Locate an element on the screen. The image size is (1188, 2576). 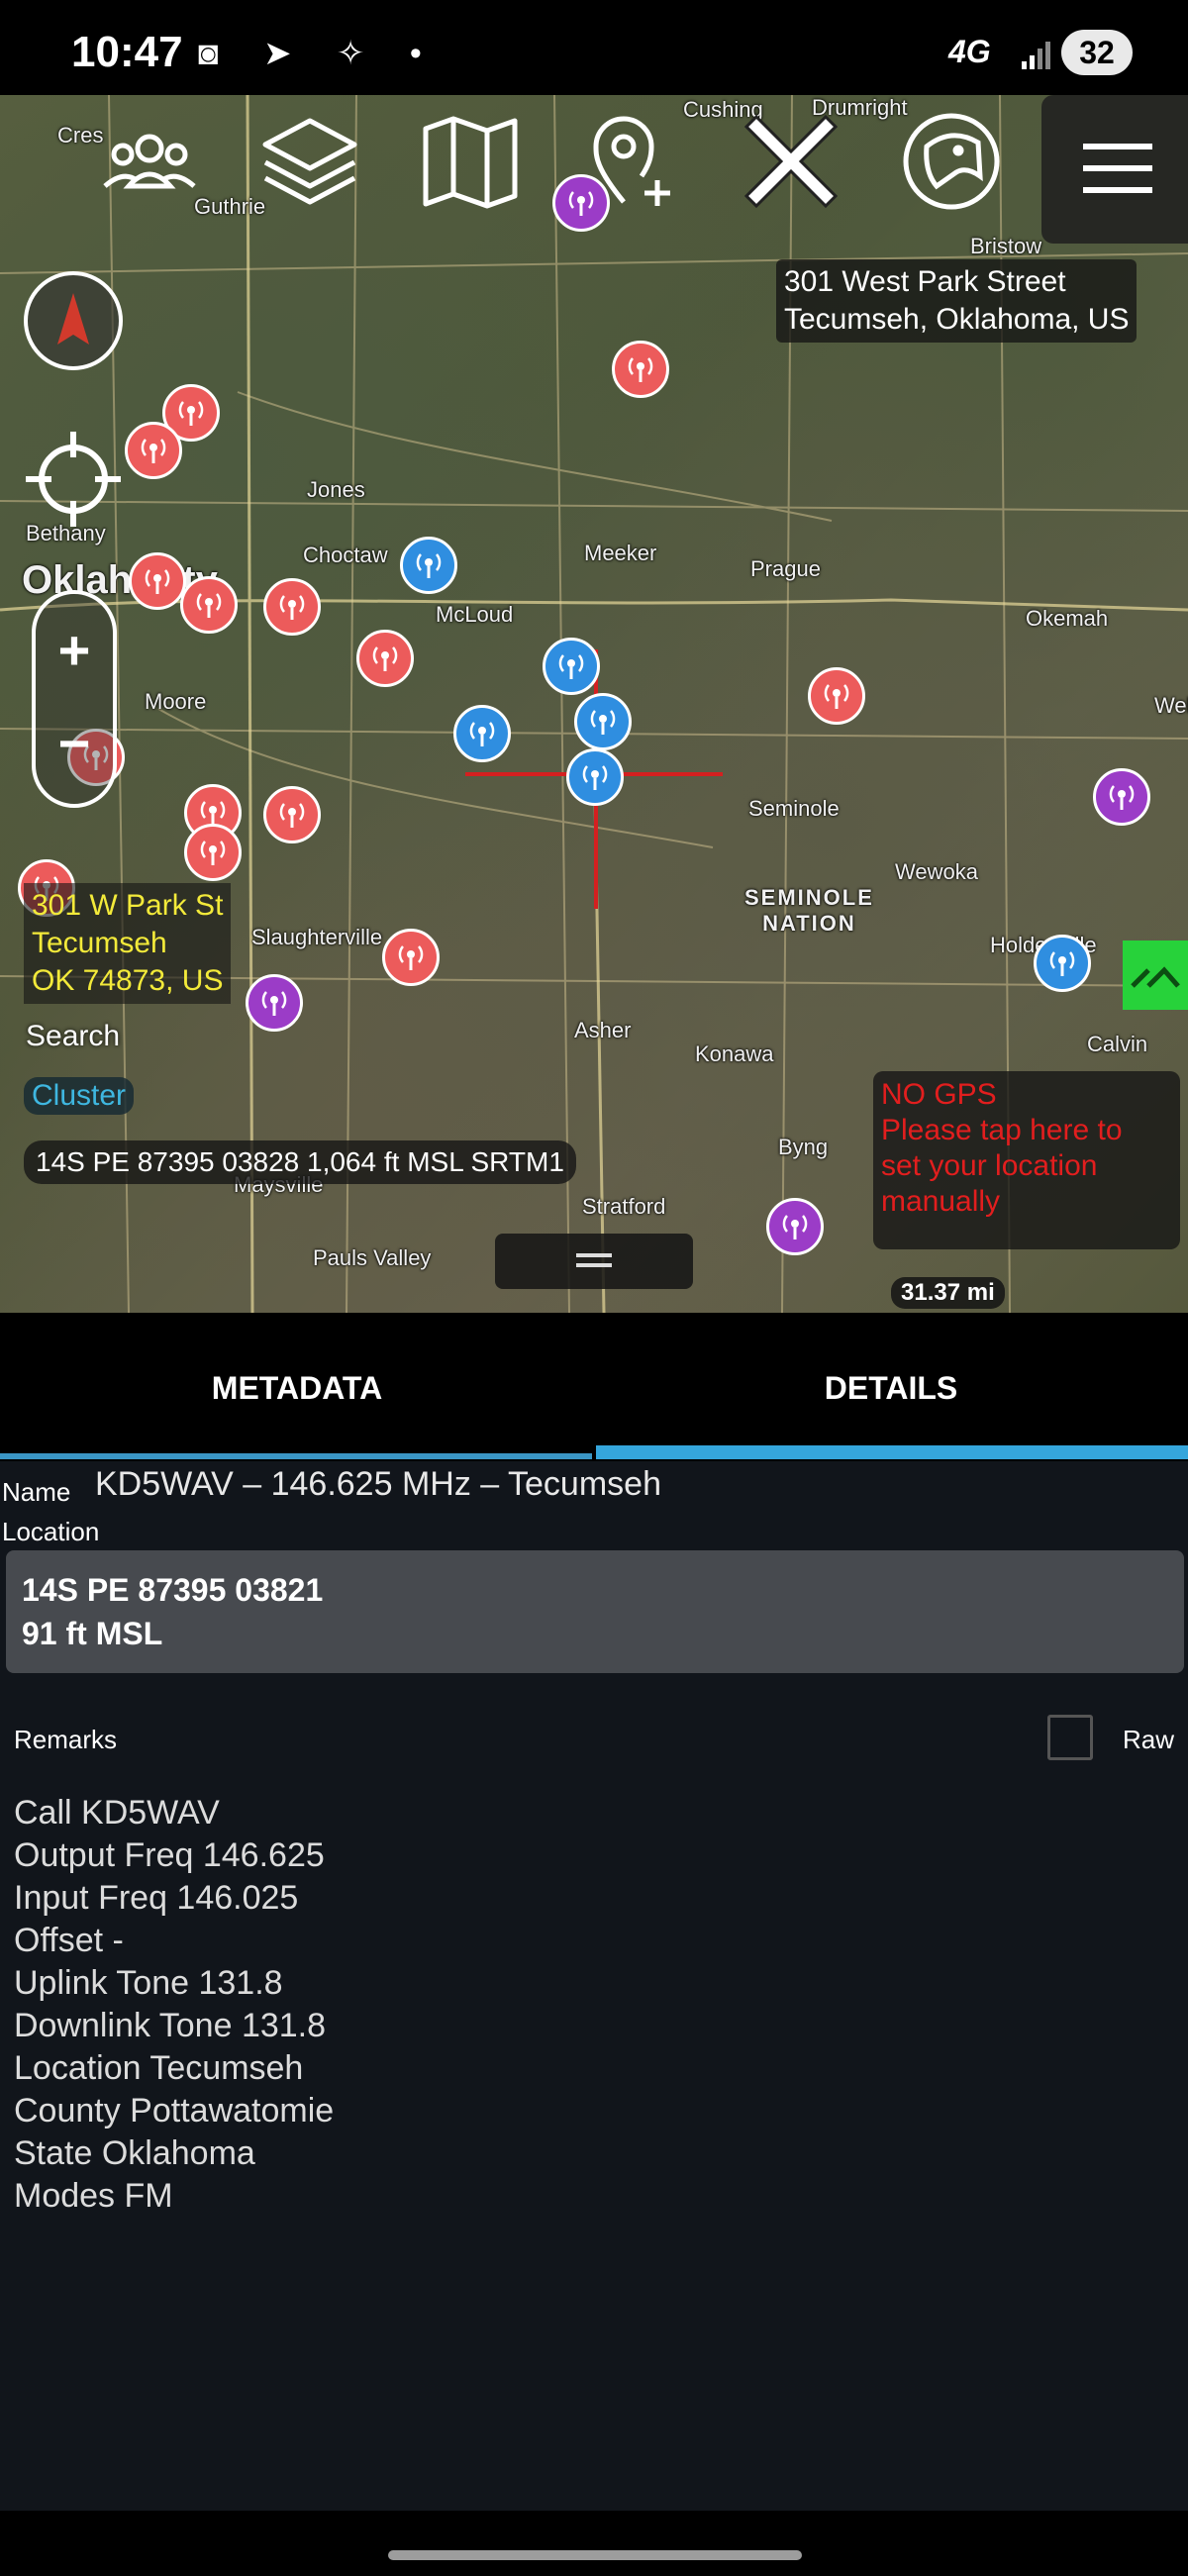
network-type: 4G is located at coordinates (969, 52).